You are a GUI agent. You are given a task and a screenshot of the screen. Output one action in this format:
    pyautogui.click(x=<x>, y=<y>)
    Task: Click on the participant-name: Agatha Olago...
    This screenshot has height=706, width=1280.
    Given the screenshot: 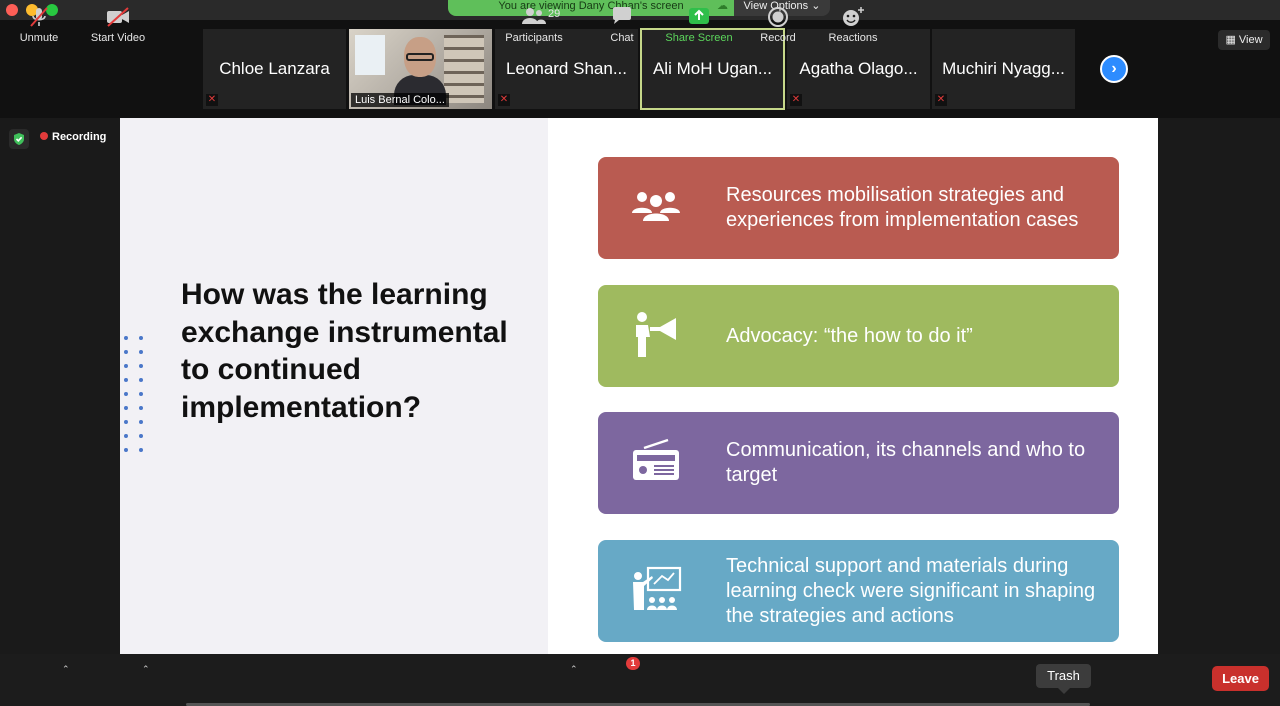 What is the action you would take?
    pyautogui.click(x=858, y=68)
    